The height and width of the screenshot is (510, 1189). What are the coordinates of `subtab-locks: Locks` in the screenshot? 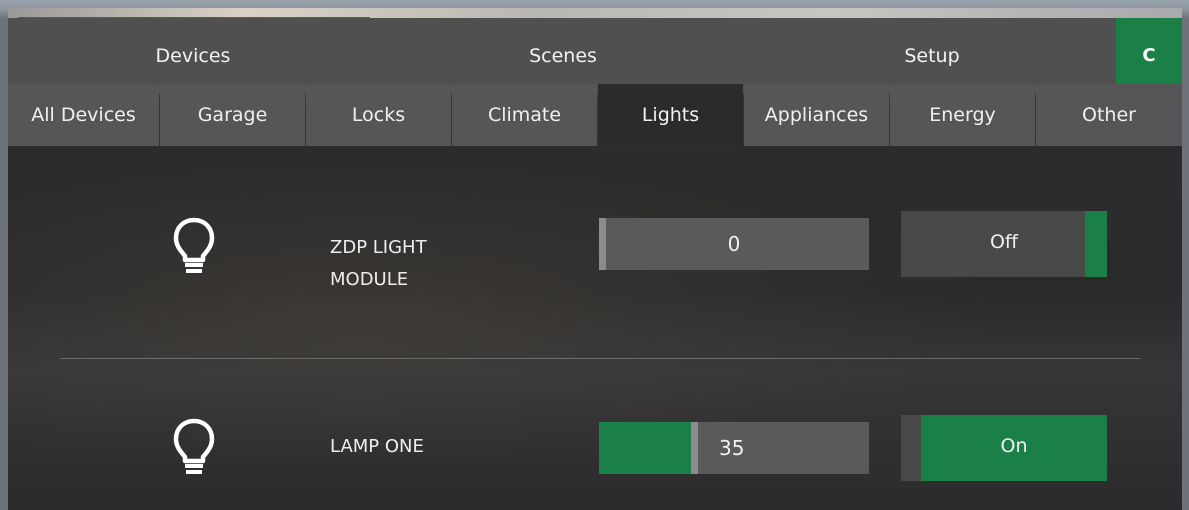 It's located at (378, 115).